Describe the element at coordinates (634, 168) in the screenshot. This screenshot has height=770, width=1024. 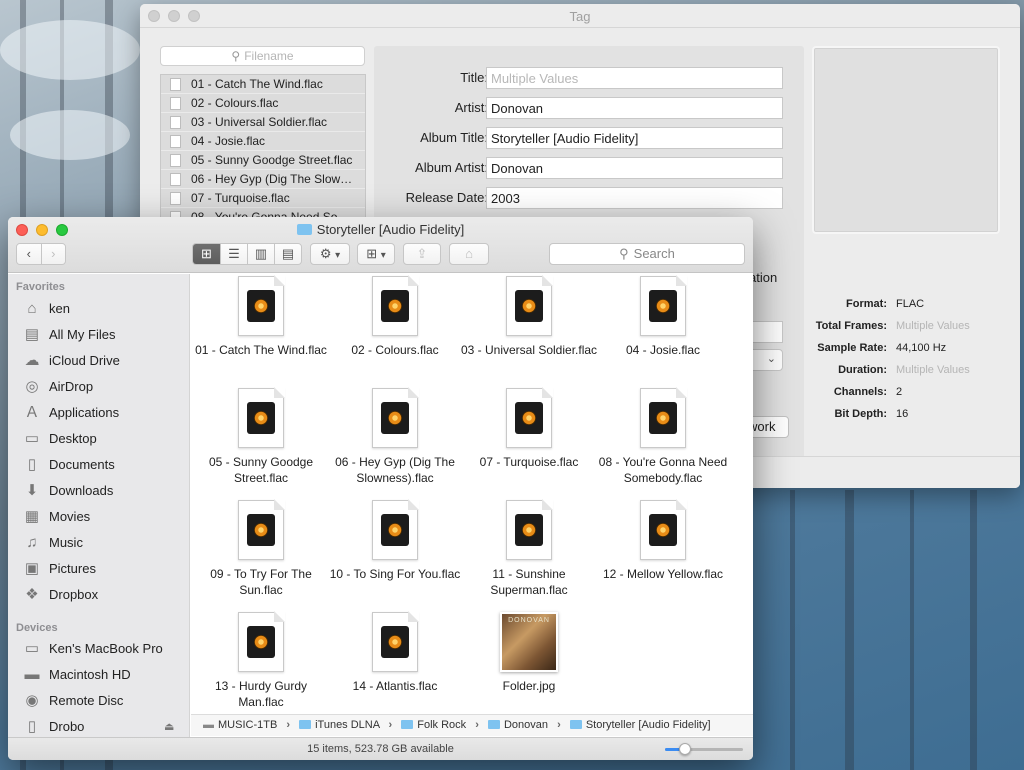
I see `album-artist-field: Donovan` at that location.